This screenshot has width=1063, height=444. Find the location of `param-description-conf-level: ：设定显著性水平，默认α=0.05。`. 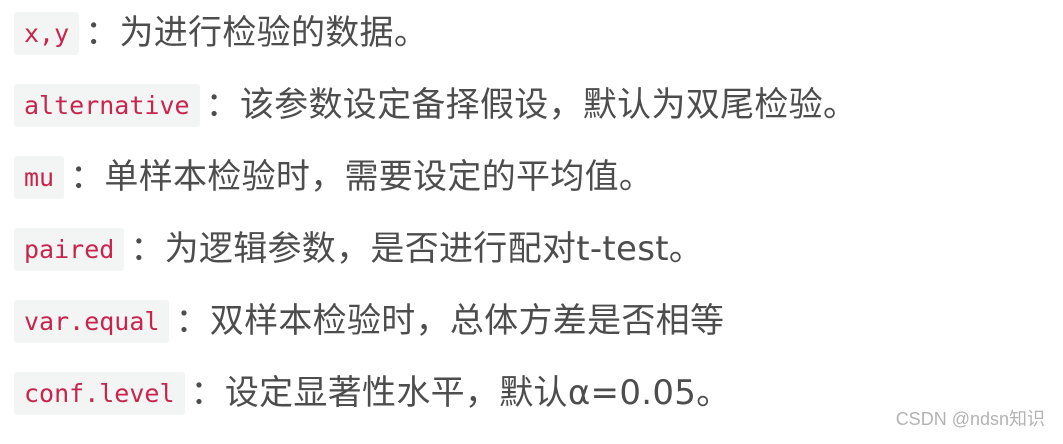

param-description-conf-level: ：设定显著性水平，默认α=0.05。 is located at coordinates (460, 393).